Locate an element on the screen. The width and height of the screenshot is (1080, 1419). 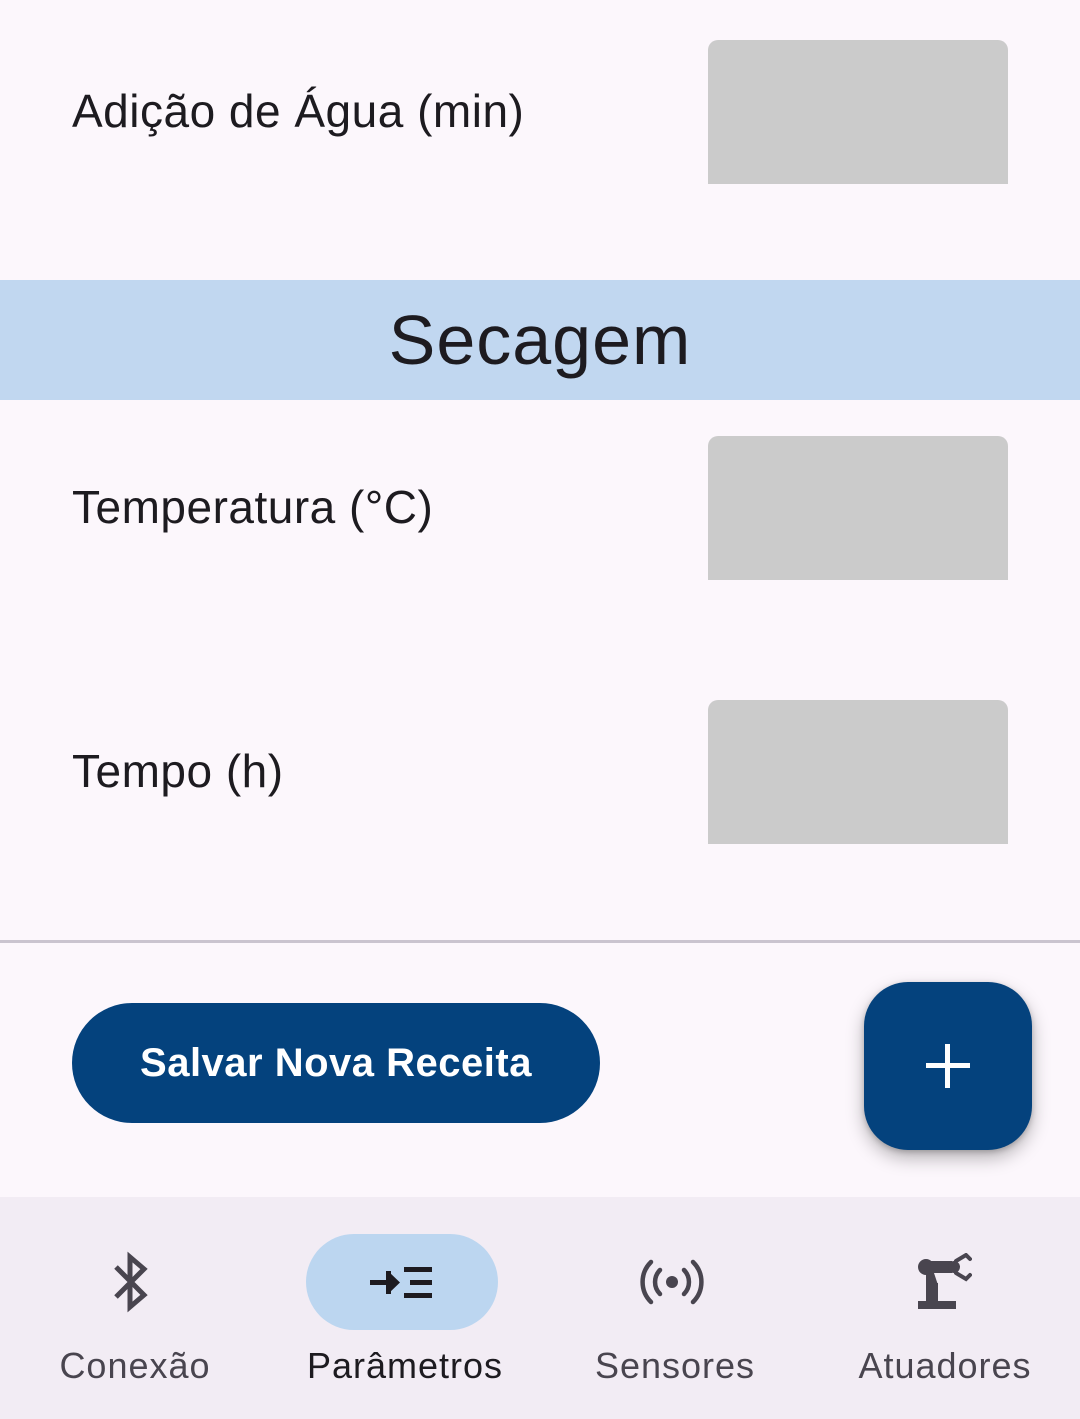
add-fab-button is located at coordinates (948, 1066).